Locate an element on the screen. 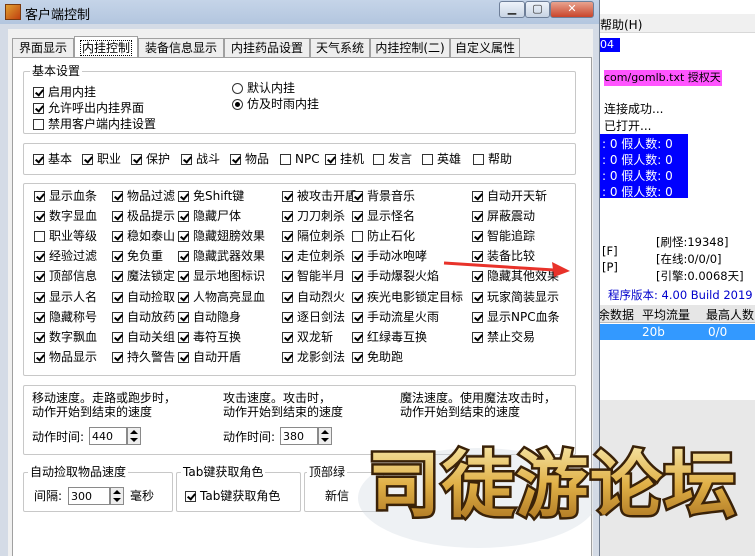 The width and height of the screenshot is (755, 556). allow-plugin-ui-checkbox: 允许呼出内挂界面 is located at coordinates (88, 108).